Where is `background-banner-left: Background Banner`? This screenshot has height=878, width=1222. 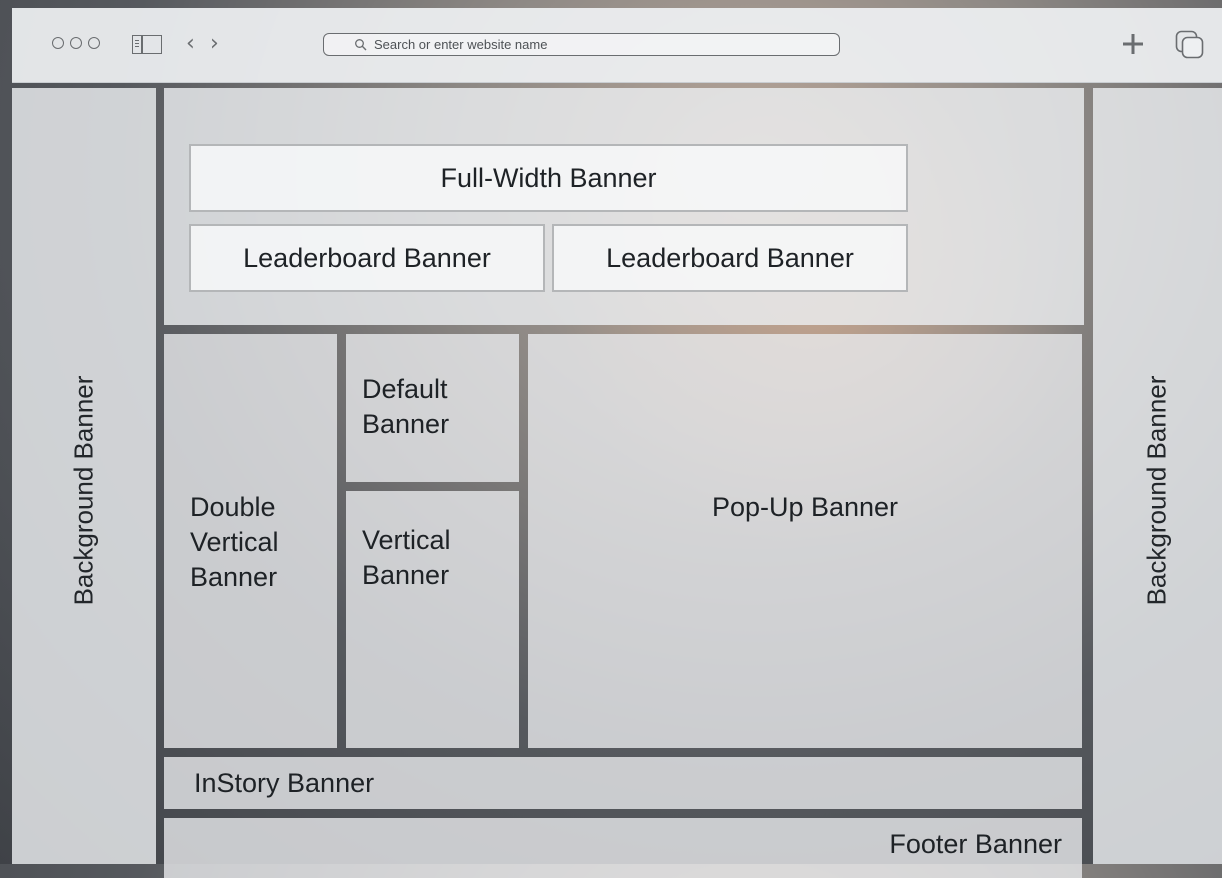
background-banner-left: Background Banner is located at coordinates (84, 476).